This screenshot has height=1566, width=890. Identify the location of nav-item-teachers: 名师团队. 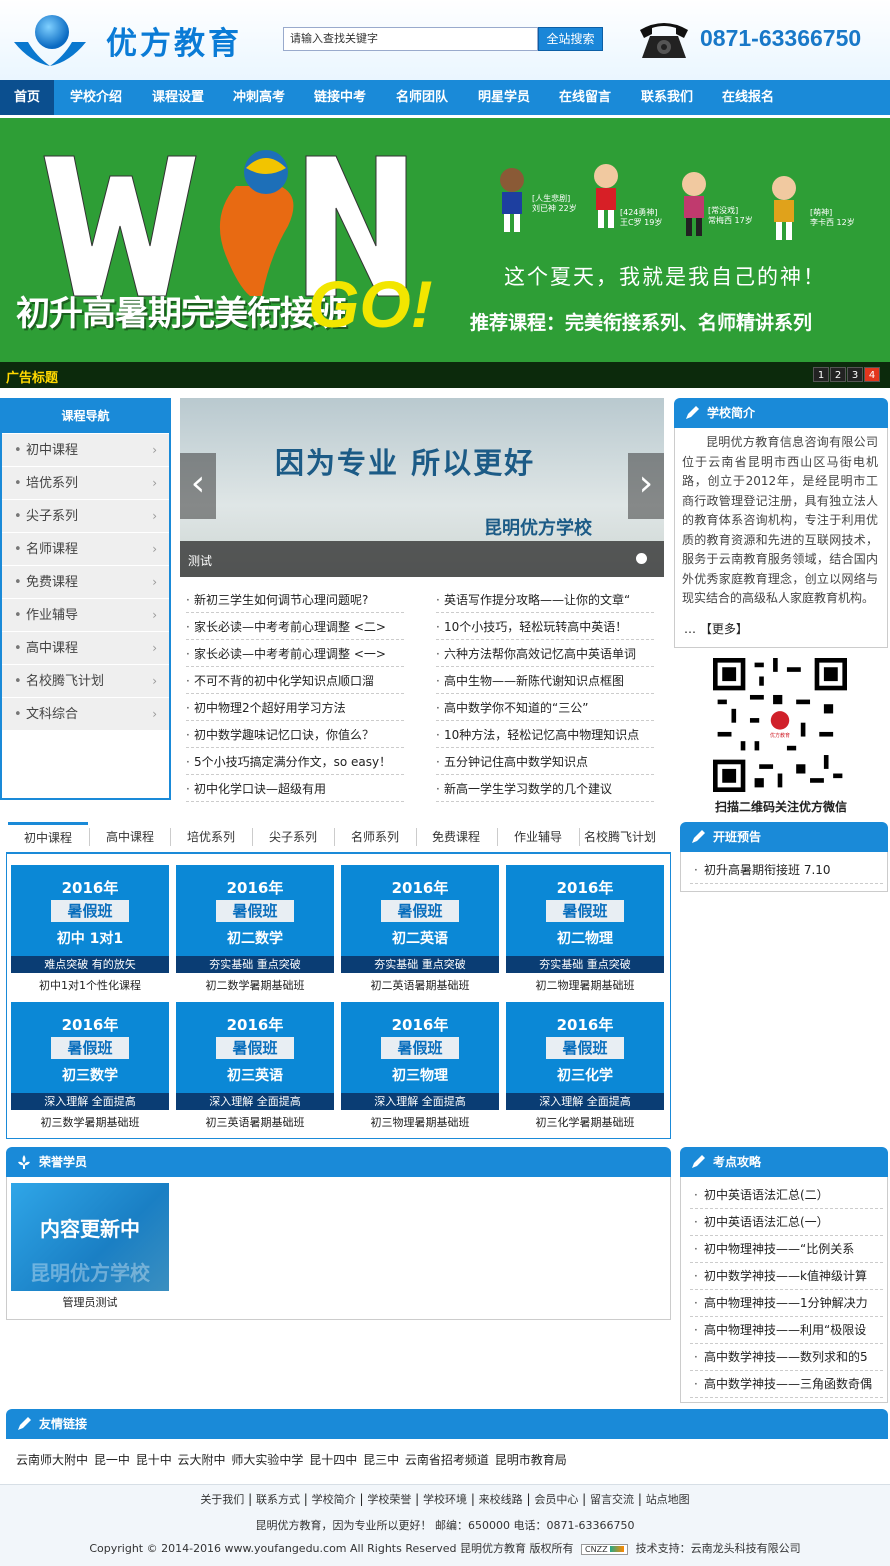
(422, 97).